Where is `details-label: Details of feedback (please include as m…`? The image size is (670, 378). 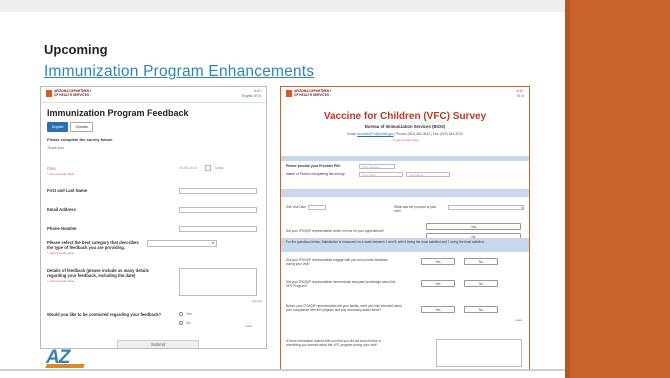
details-label: Details of feedback (please include as m… is located at coordinates (98, 273).